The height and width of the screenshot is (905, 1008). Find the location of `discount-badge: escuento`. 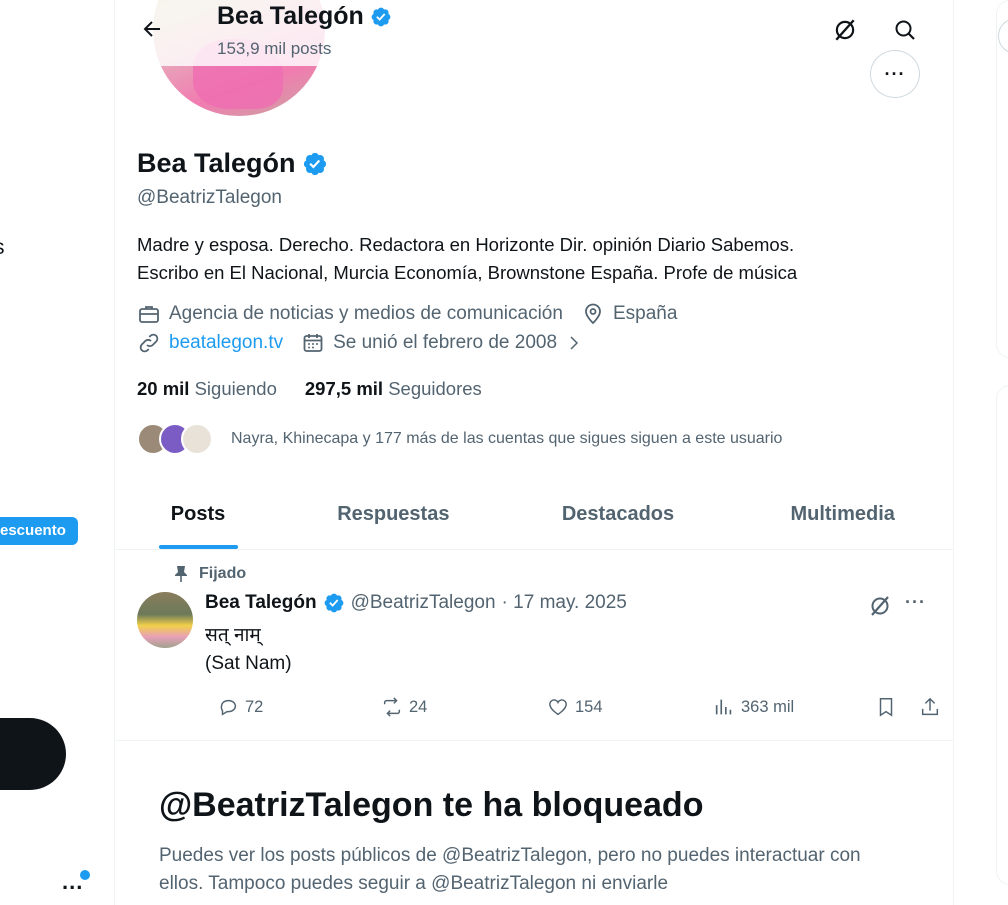

discount-badge: escuento is located at coordinates (39, 531).